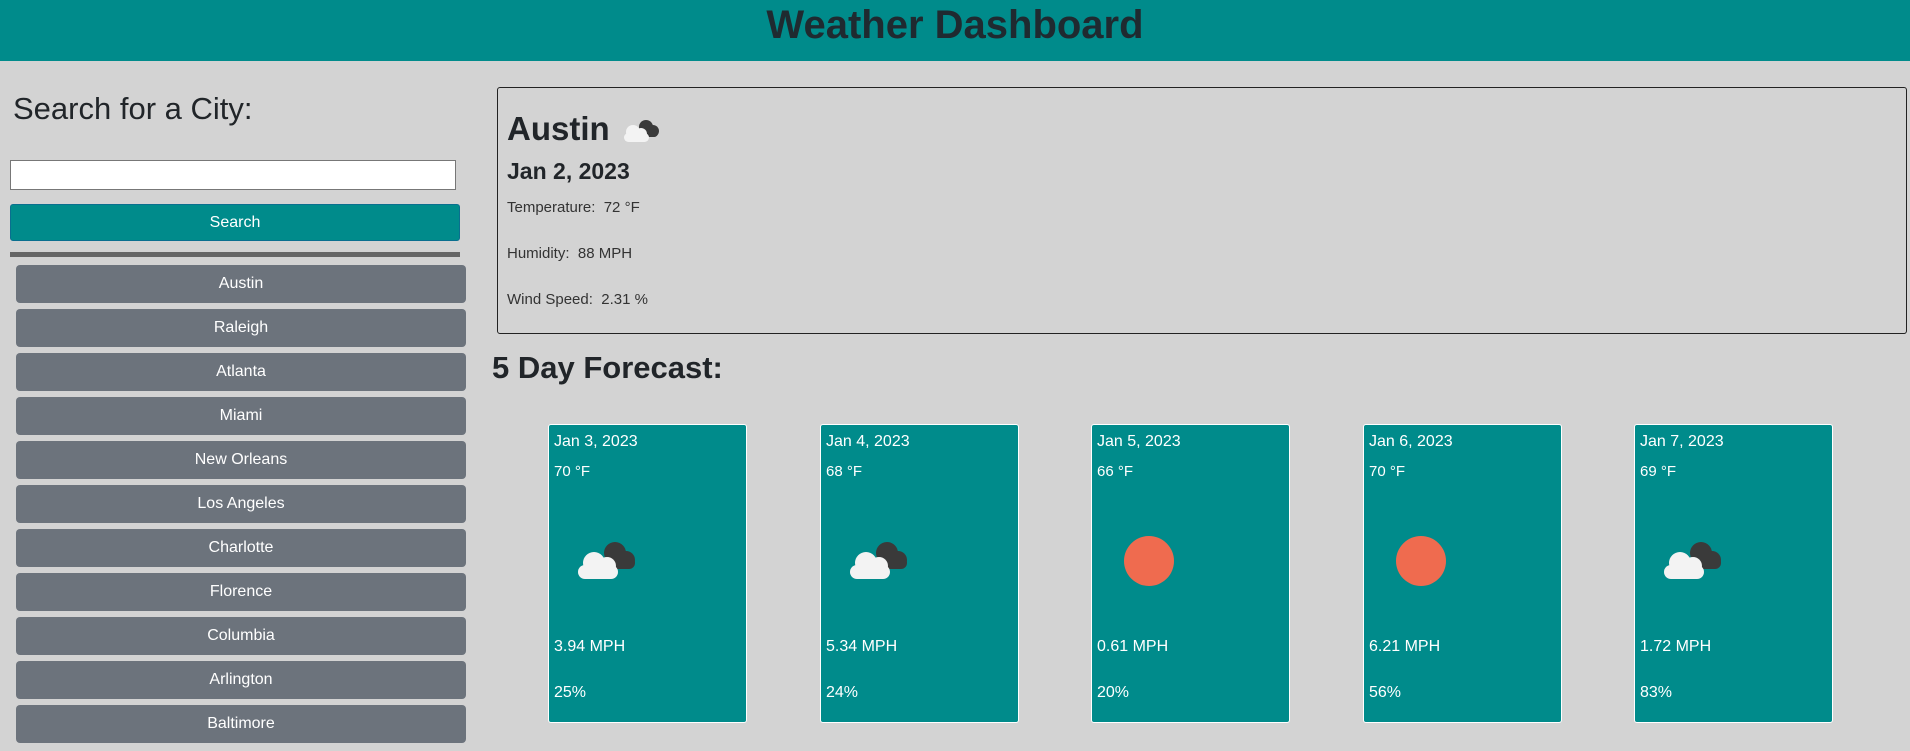 This screenshot has height=751, width=1910. I want to click on forecast-date: Jan 3, 2023, so click(596, 441).